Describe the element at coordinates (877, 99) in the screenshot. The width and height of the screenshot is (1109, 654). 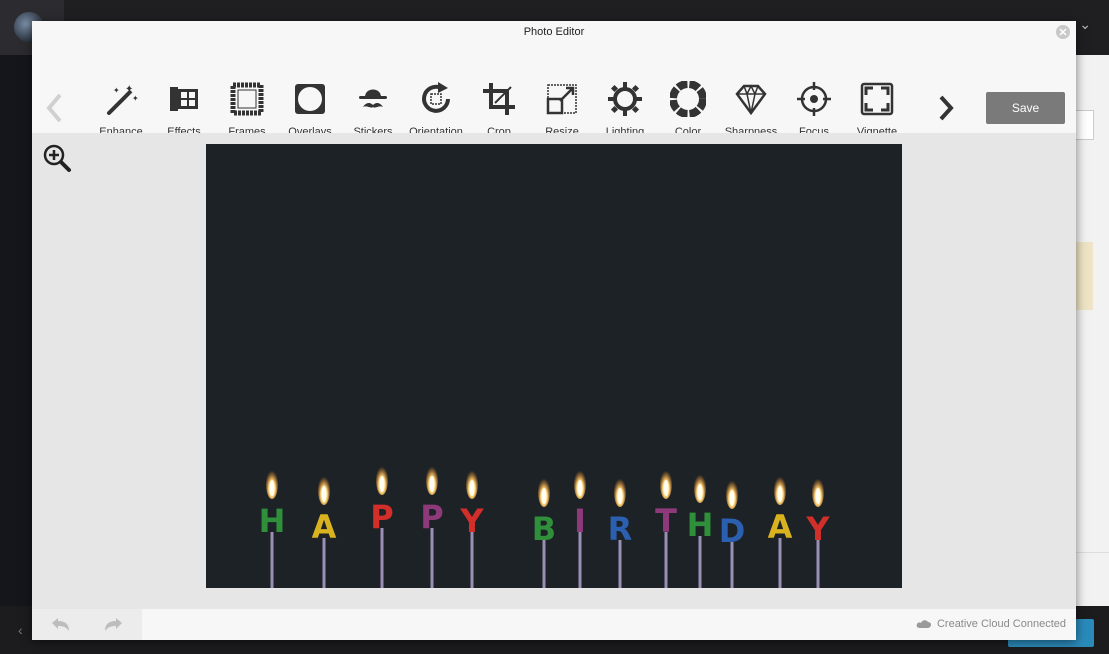
I see `vignette-icon` at that location.